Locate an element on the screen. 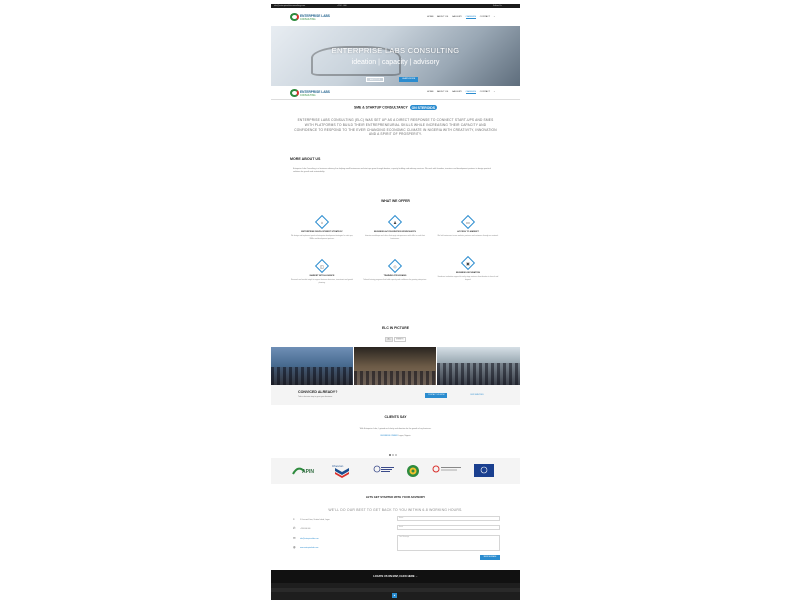 The height and width of the screenshot is (600, 800). send-message-button: SEND MESSAGE is located at coordinates (490, 557).